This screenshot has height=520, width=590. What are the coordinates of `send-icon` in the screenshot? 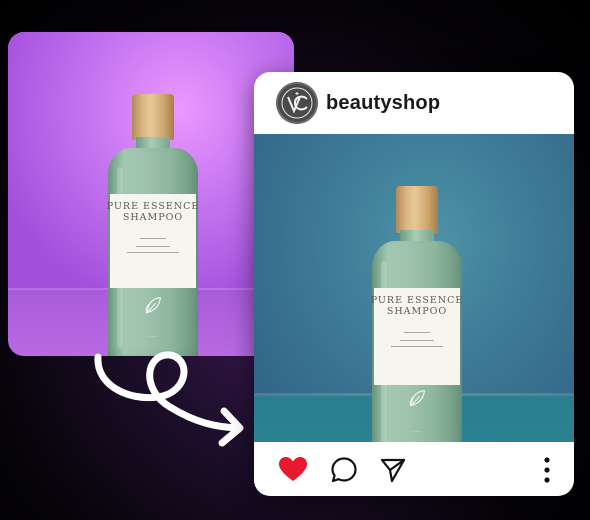 It's located at (393, 470).